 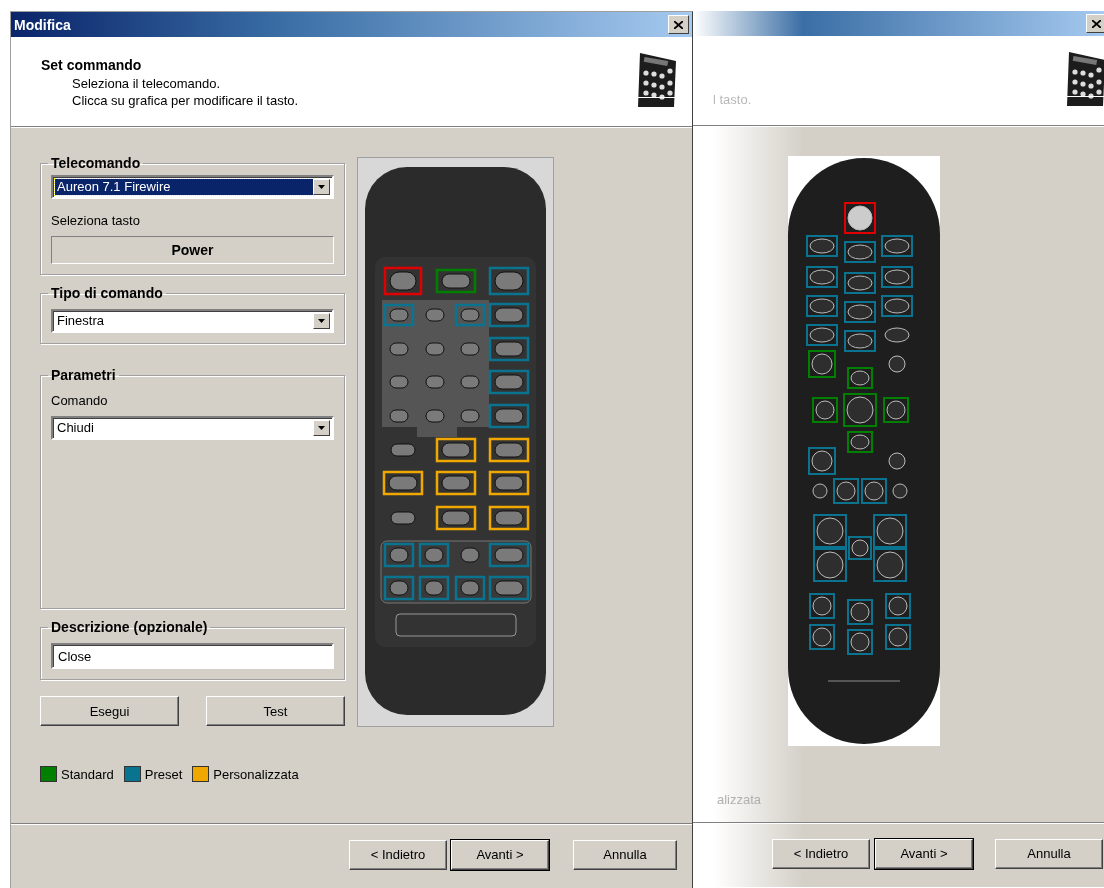 What do you see at coordinates (275, 711) in the screenshot?
I see `action-button: Test` at bounding box center [275, 711].